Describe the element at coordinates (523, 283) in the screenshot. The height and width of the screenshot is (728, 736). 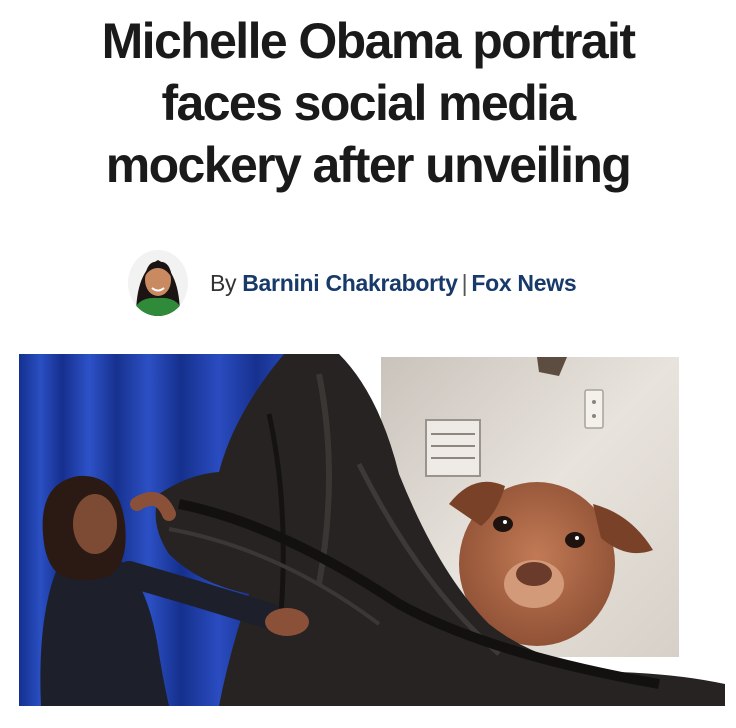
I see `outlet-link: Fox News` at that location.